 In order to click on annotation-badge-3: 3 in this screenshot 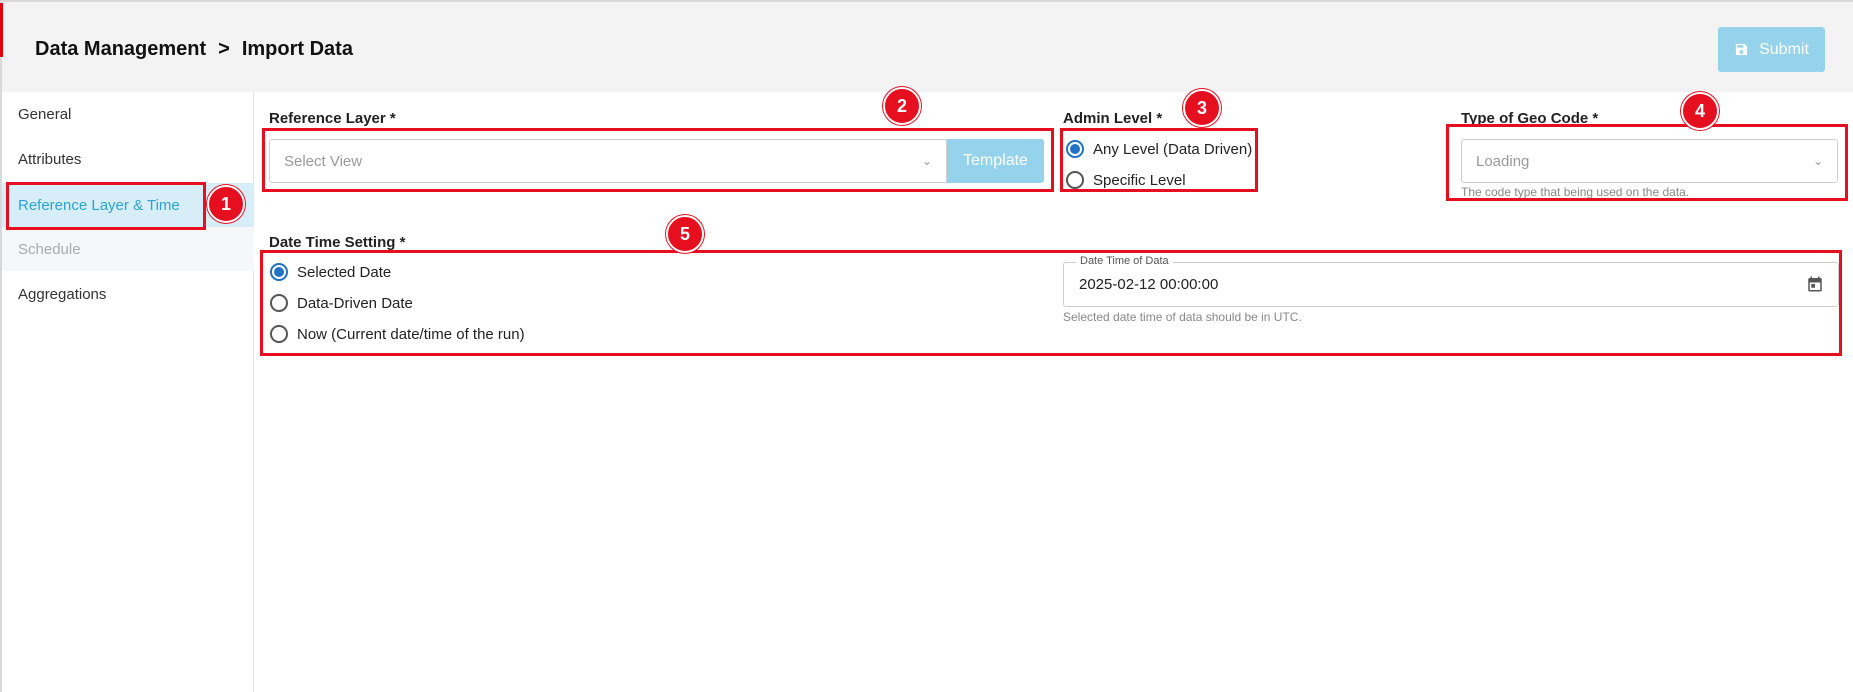, I will do `click(1202, 108)`.